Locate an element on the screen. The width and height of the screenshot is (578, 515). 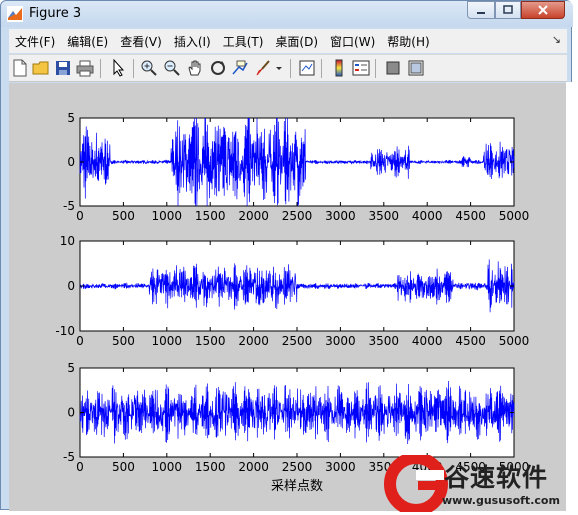
minimize-icon is located at coordinates (481, 13).